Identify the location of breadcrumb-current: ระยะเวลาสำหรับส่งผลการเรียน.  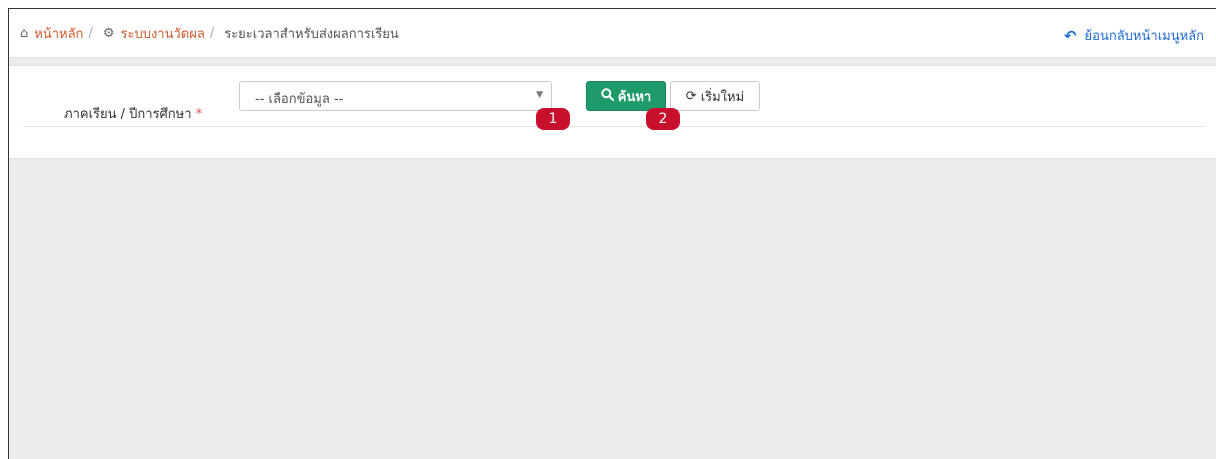
(311, 34).